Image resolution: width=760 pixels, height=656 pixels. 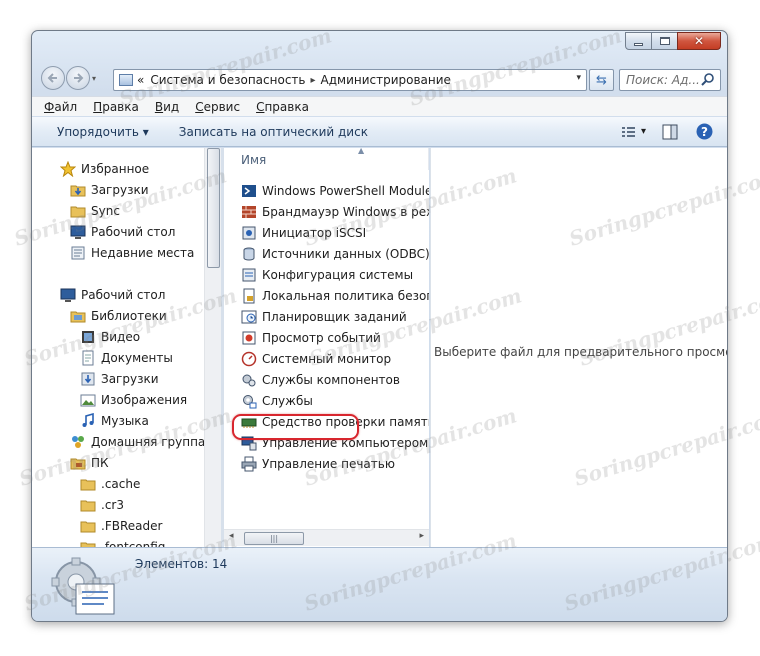 What do you see at coordinates (83, 586) in the screenshot?
I see `admin-tools-folder-icon` at bounding box center [83, 586].